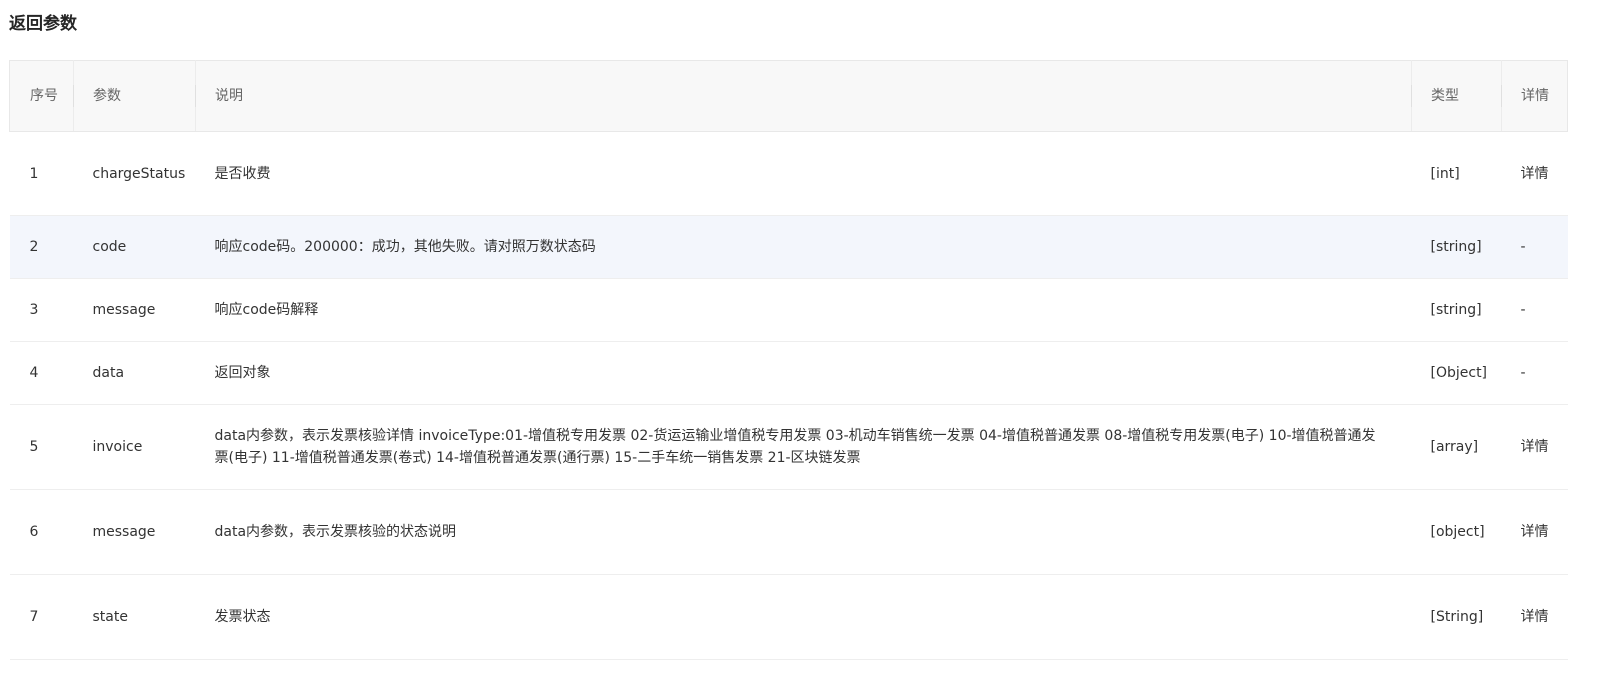  I want to click on cell-type: [object], so click(1456, 532).